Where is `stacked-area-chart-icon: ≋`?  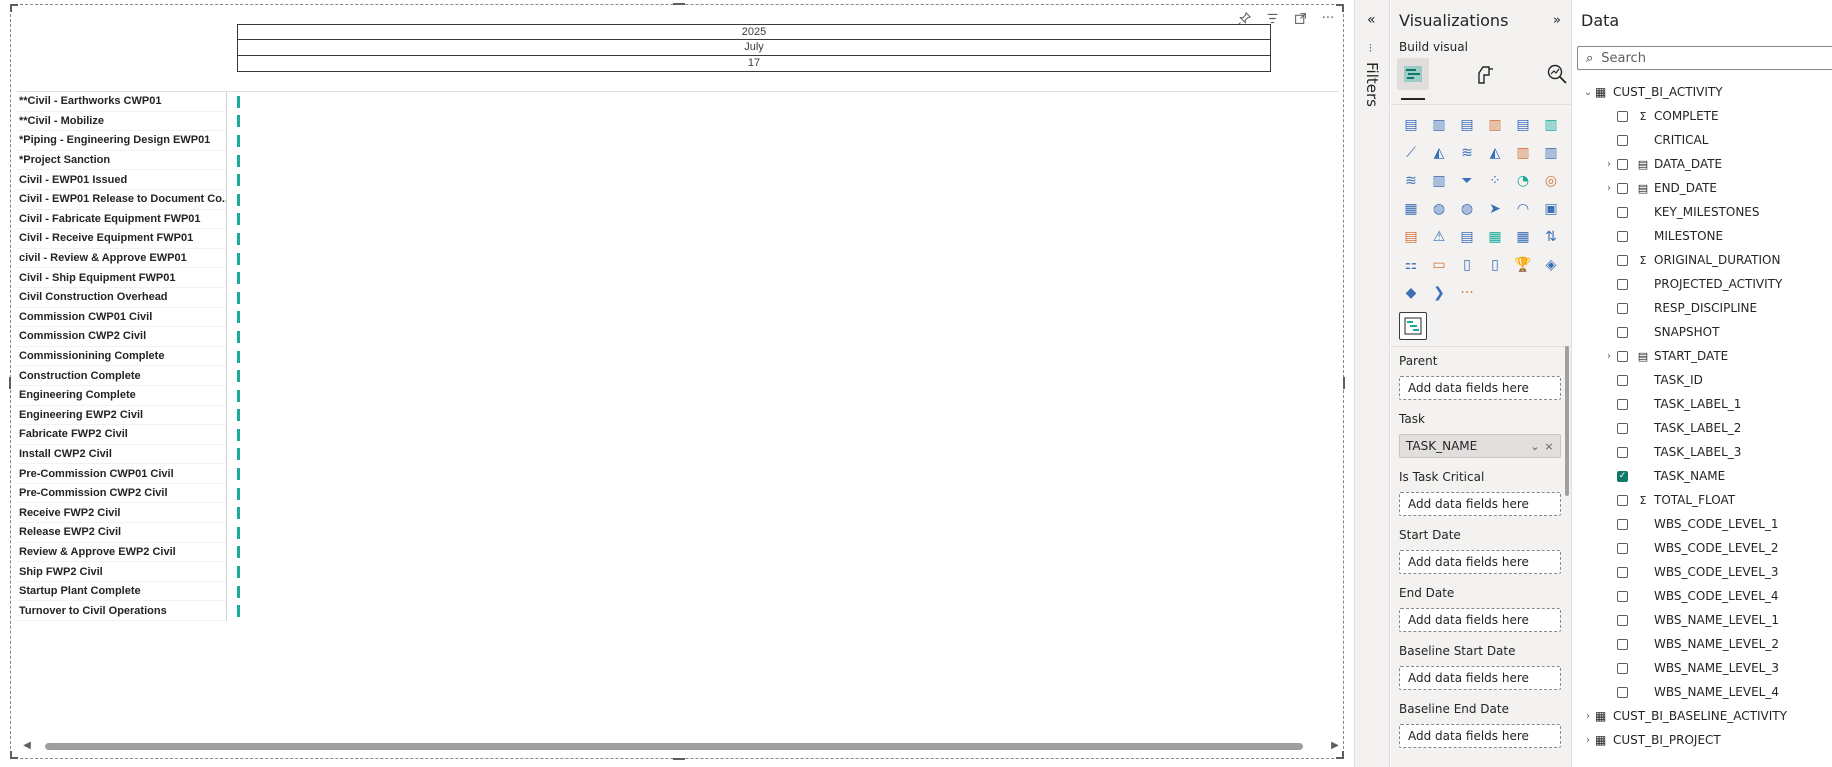 stacked-area-chart-icon: ≋ is located at coordinates (1467, 153).